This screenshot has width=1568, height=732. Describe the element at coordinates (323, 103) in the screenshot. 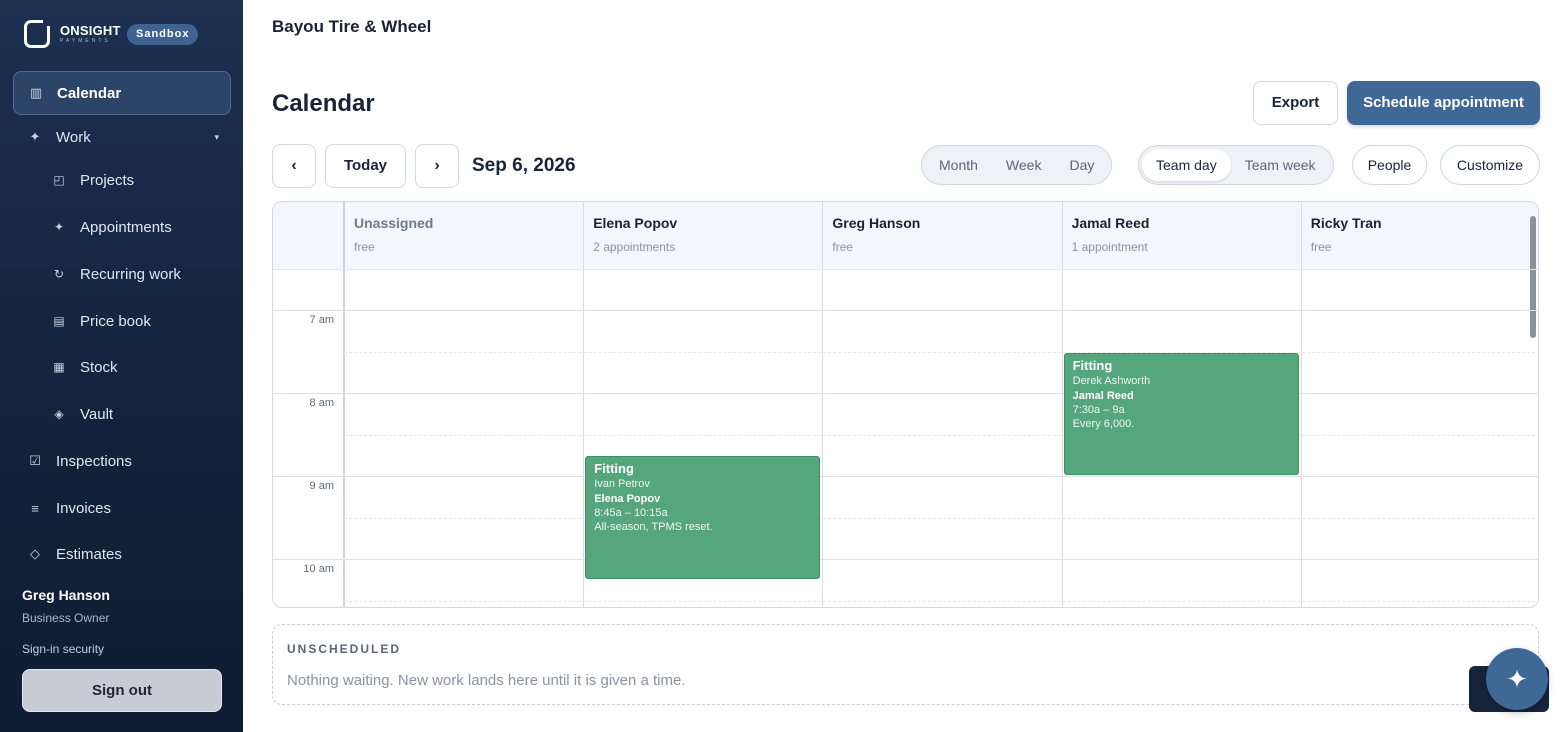

I see `page-title: Calendar` at that location.